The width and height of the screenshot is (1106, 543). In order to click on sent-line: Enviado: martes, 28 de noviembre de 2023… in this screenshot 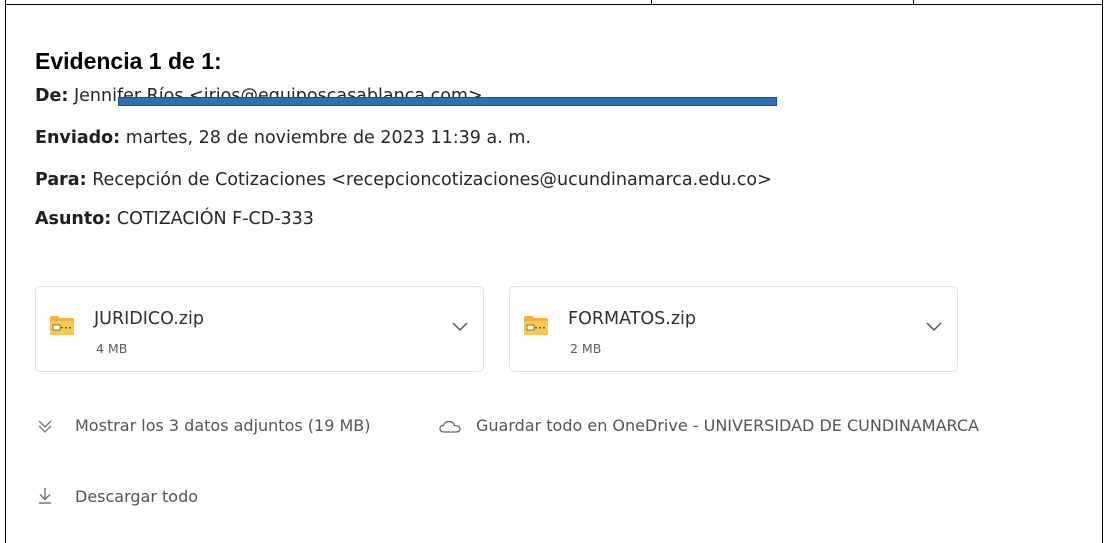, I will do `click(283, 138)`.